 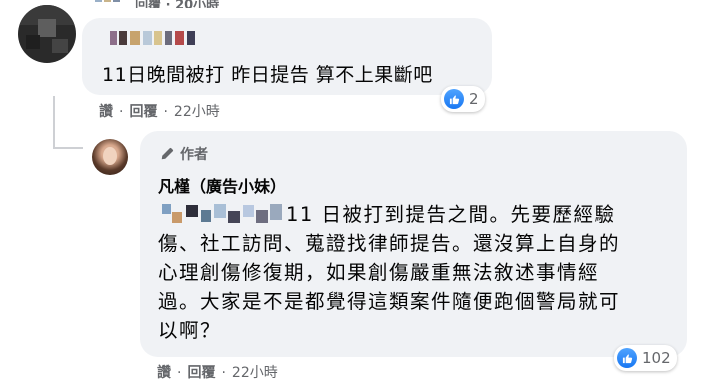 I want to click on comment-reaction-summary: 2, so click(x=463, y=99).